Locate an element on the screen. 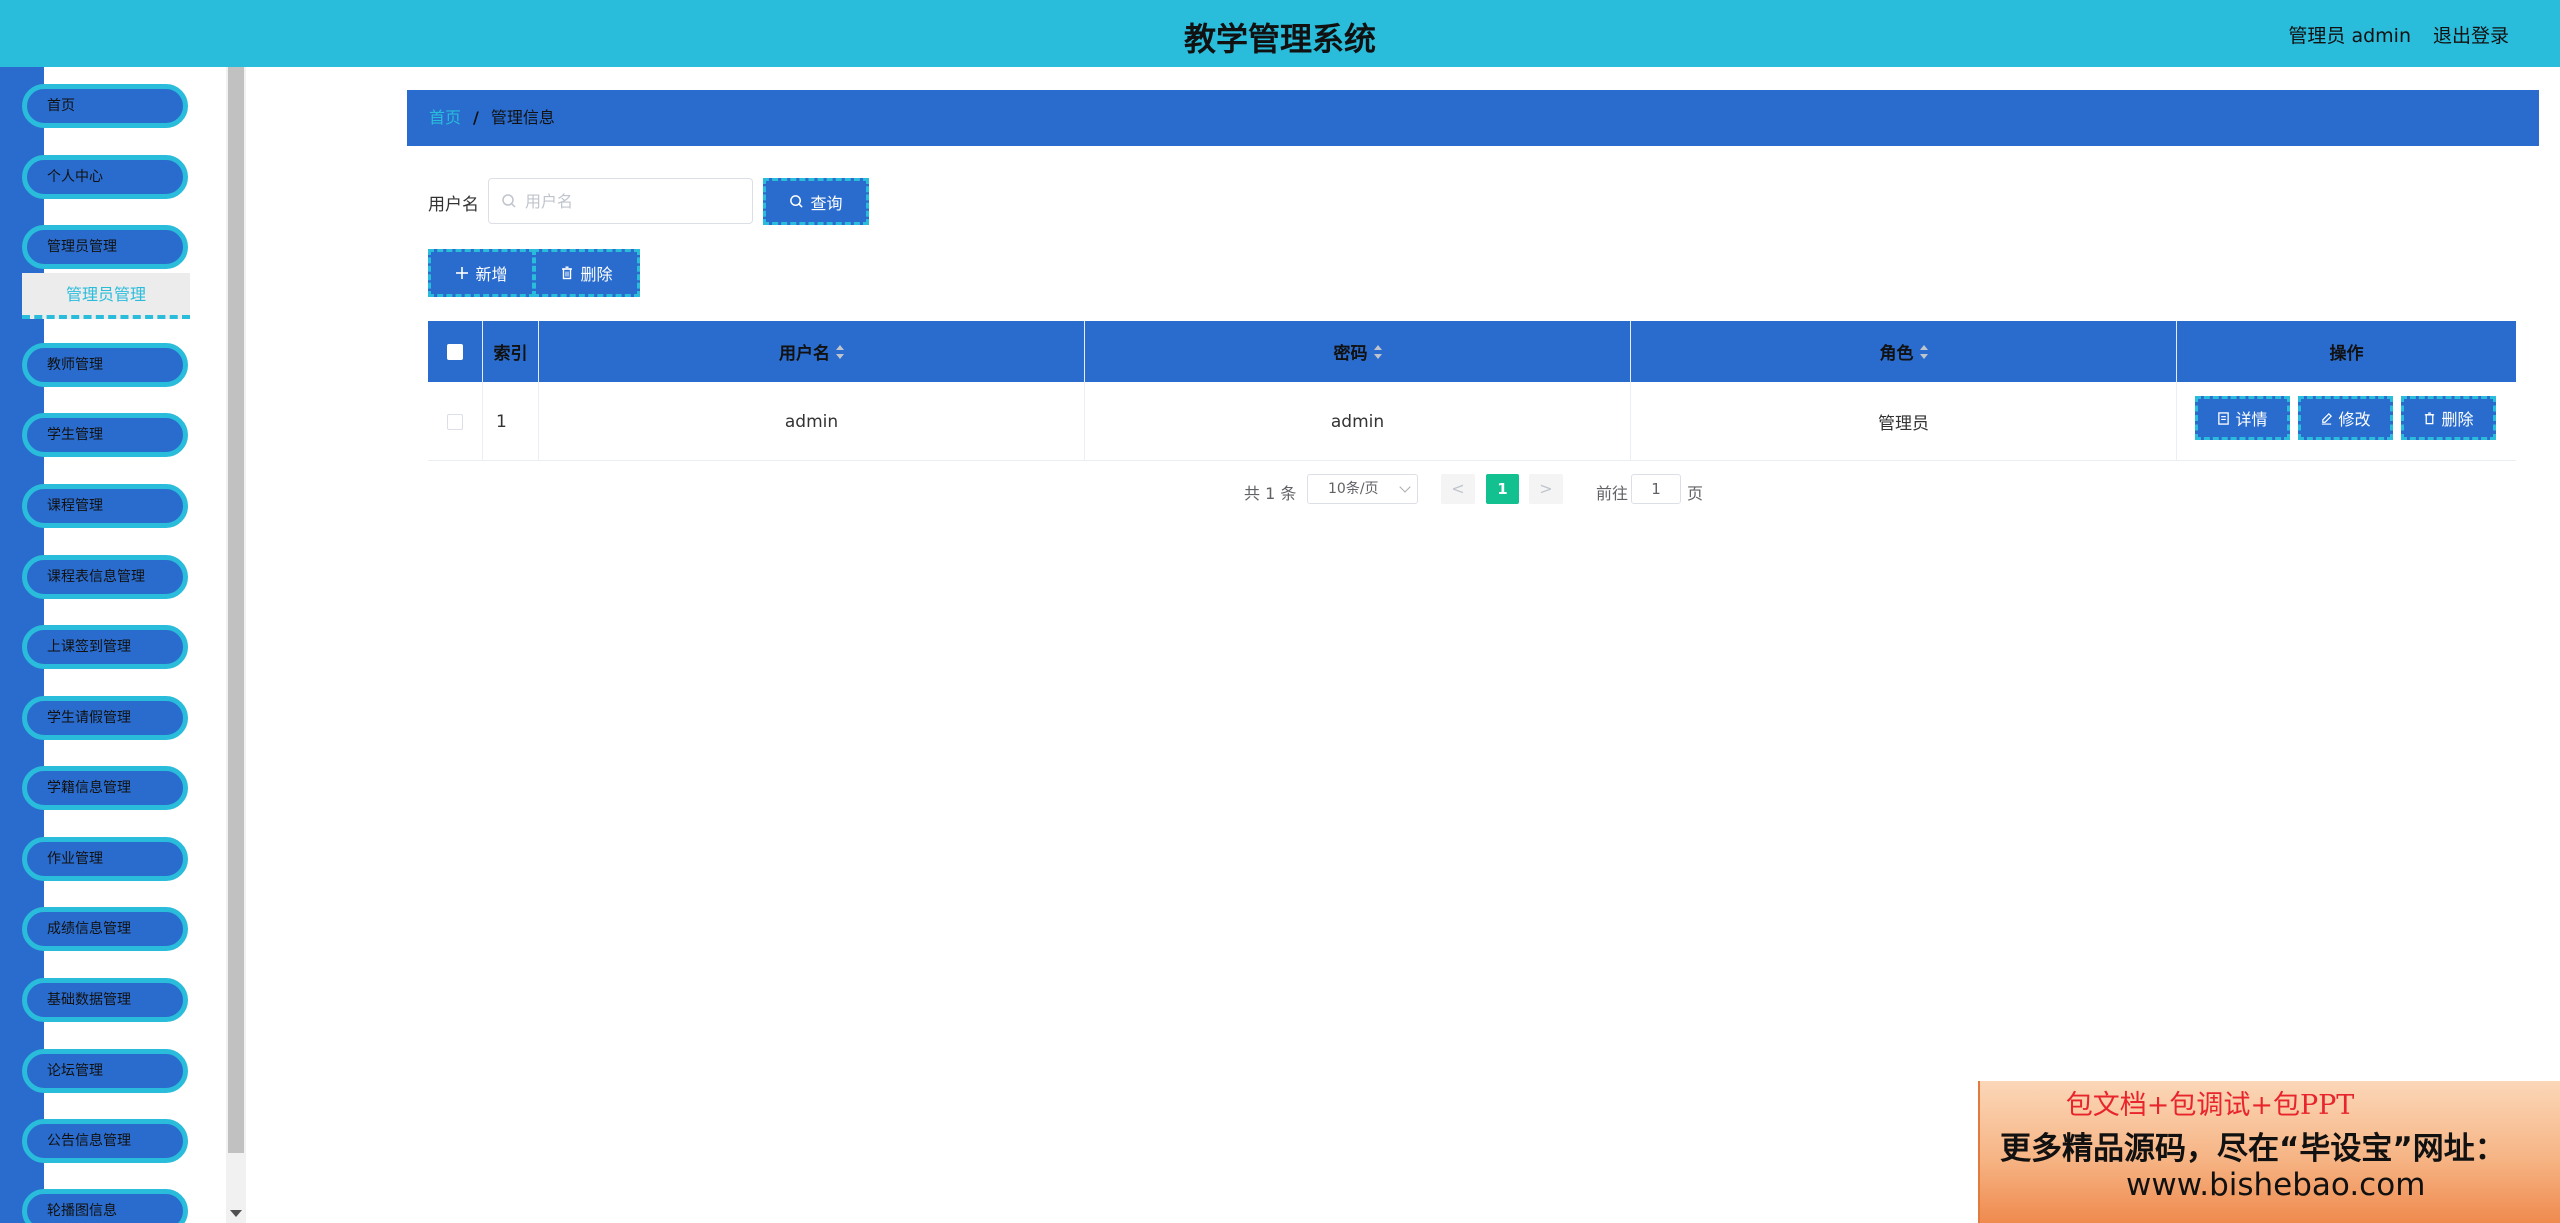 The image size is (2560, 1223). table-header: 索引 用户名 密码 角色 操作 is located at coordinates (1472, 351).